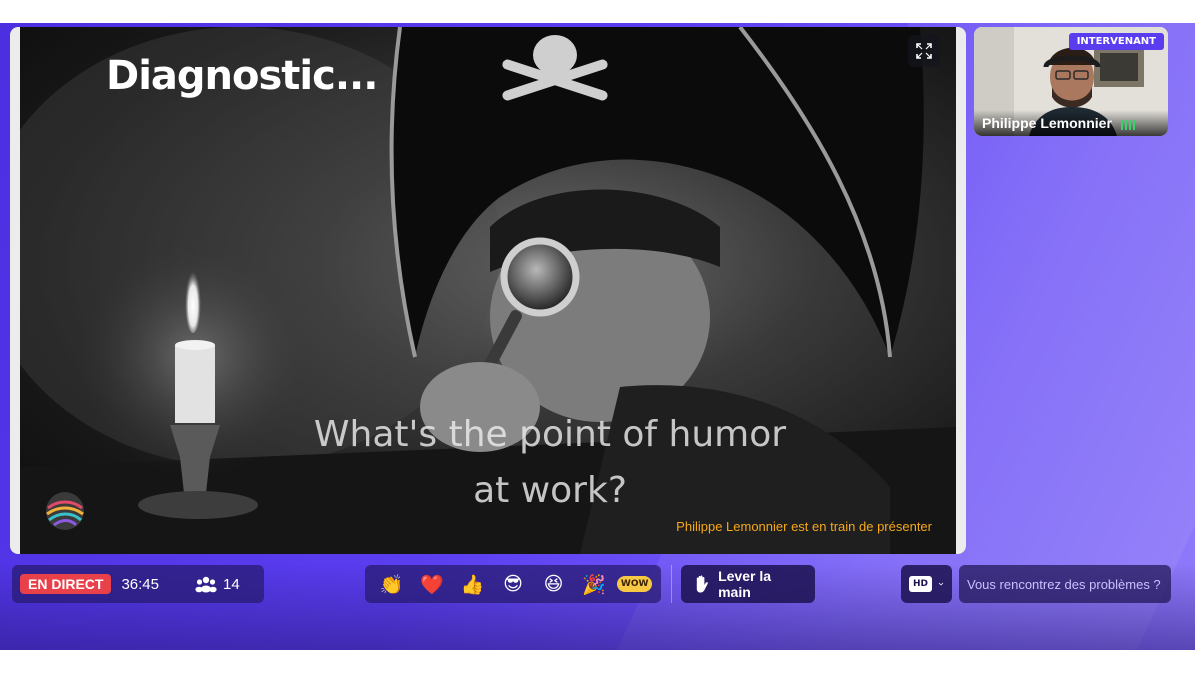  Describe the element at coordinates (671, 584) in the screenshot. I see `toolbar-divider` at that location.